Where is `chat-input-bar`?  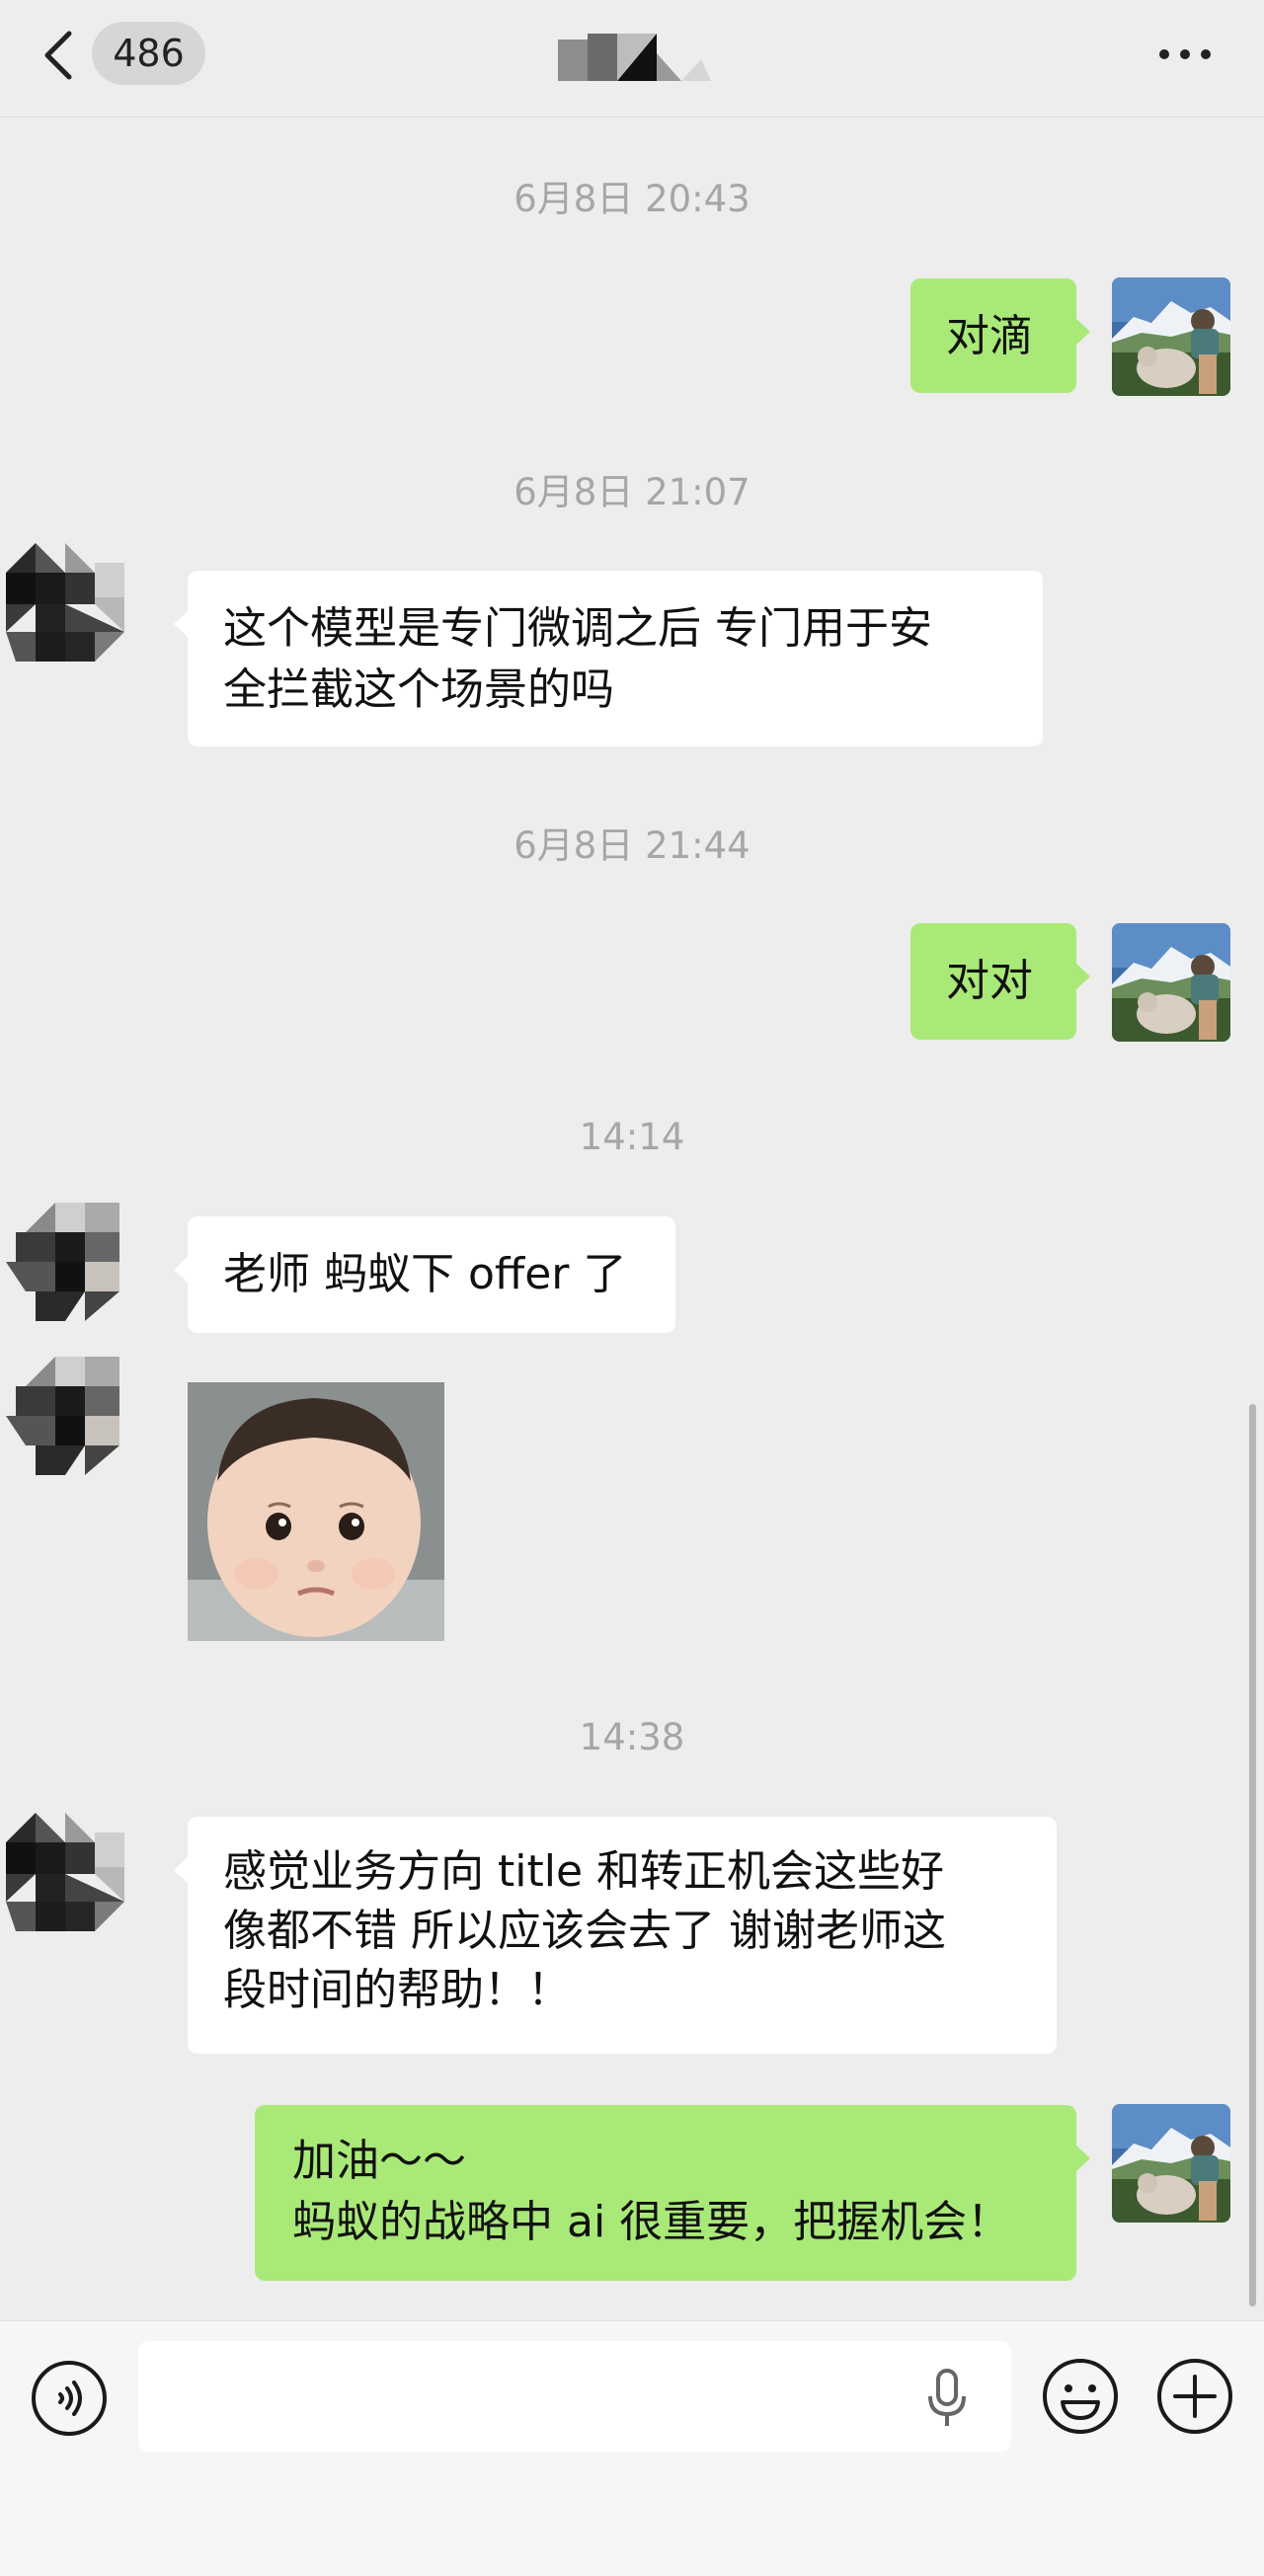
chat-input-bar is located at coordinates (632, 2448).